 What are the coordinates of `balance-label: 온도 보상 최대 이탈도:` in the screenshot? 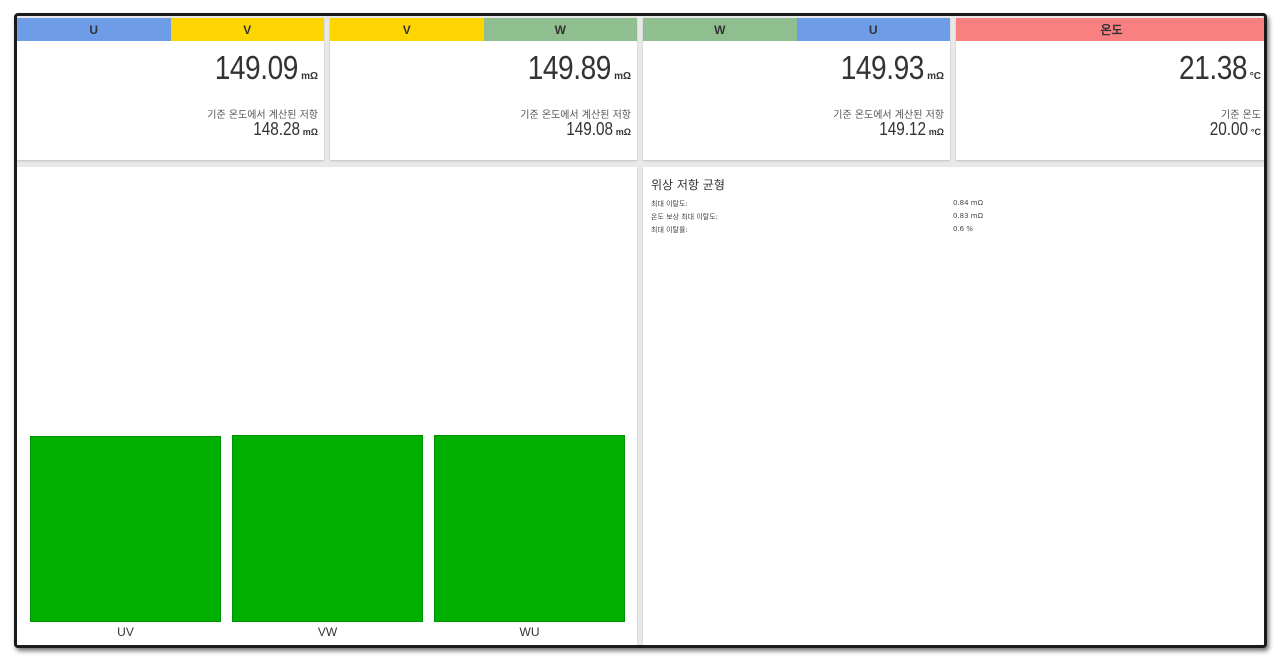 It's located at (684, 217).